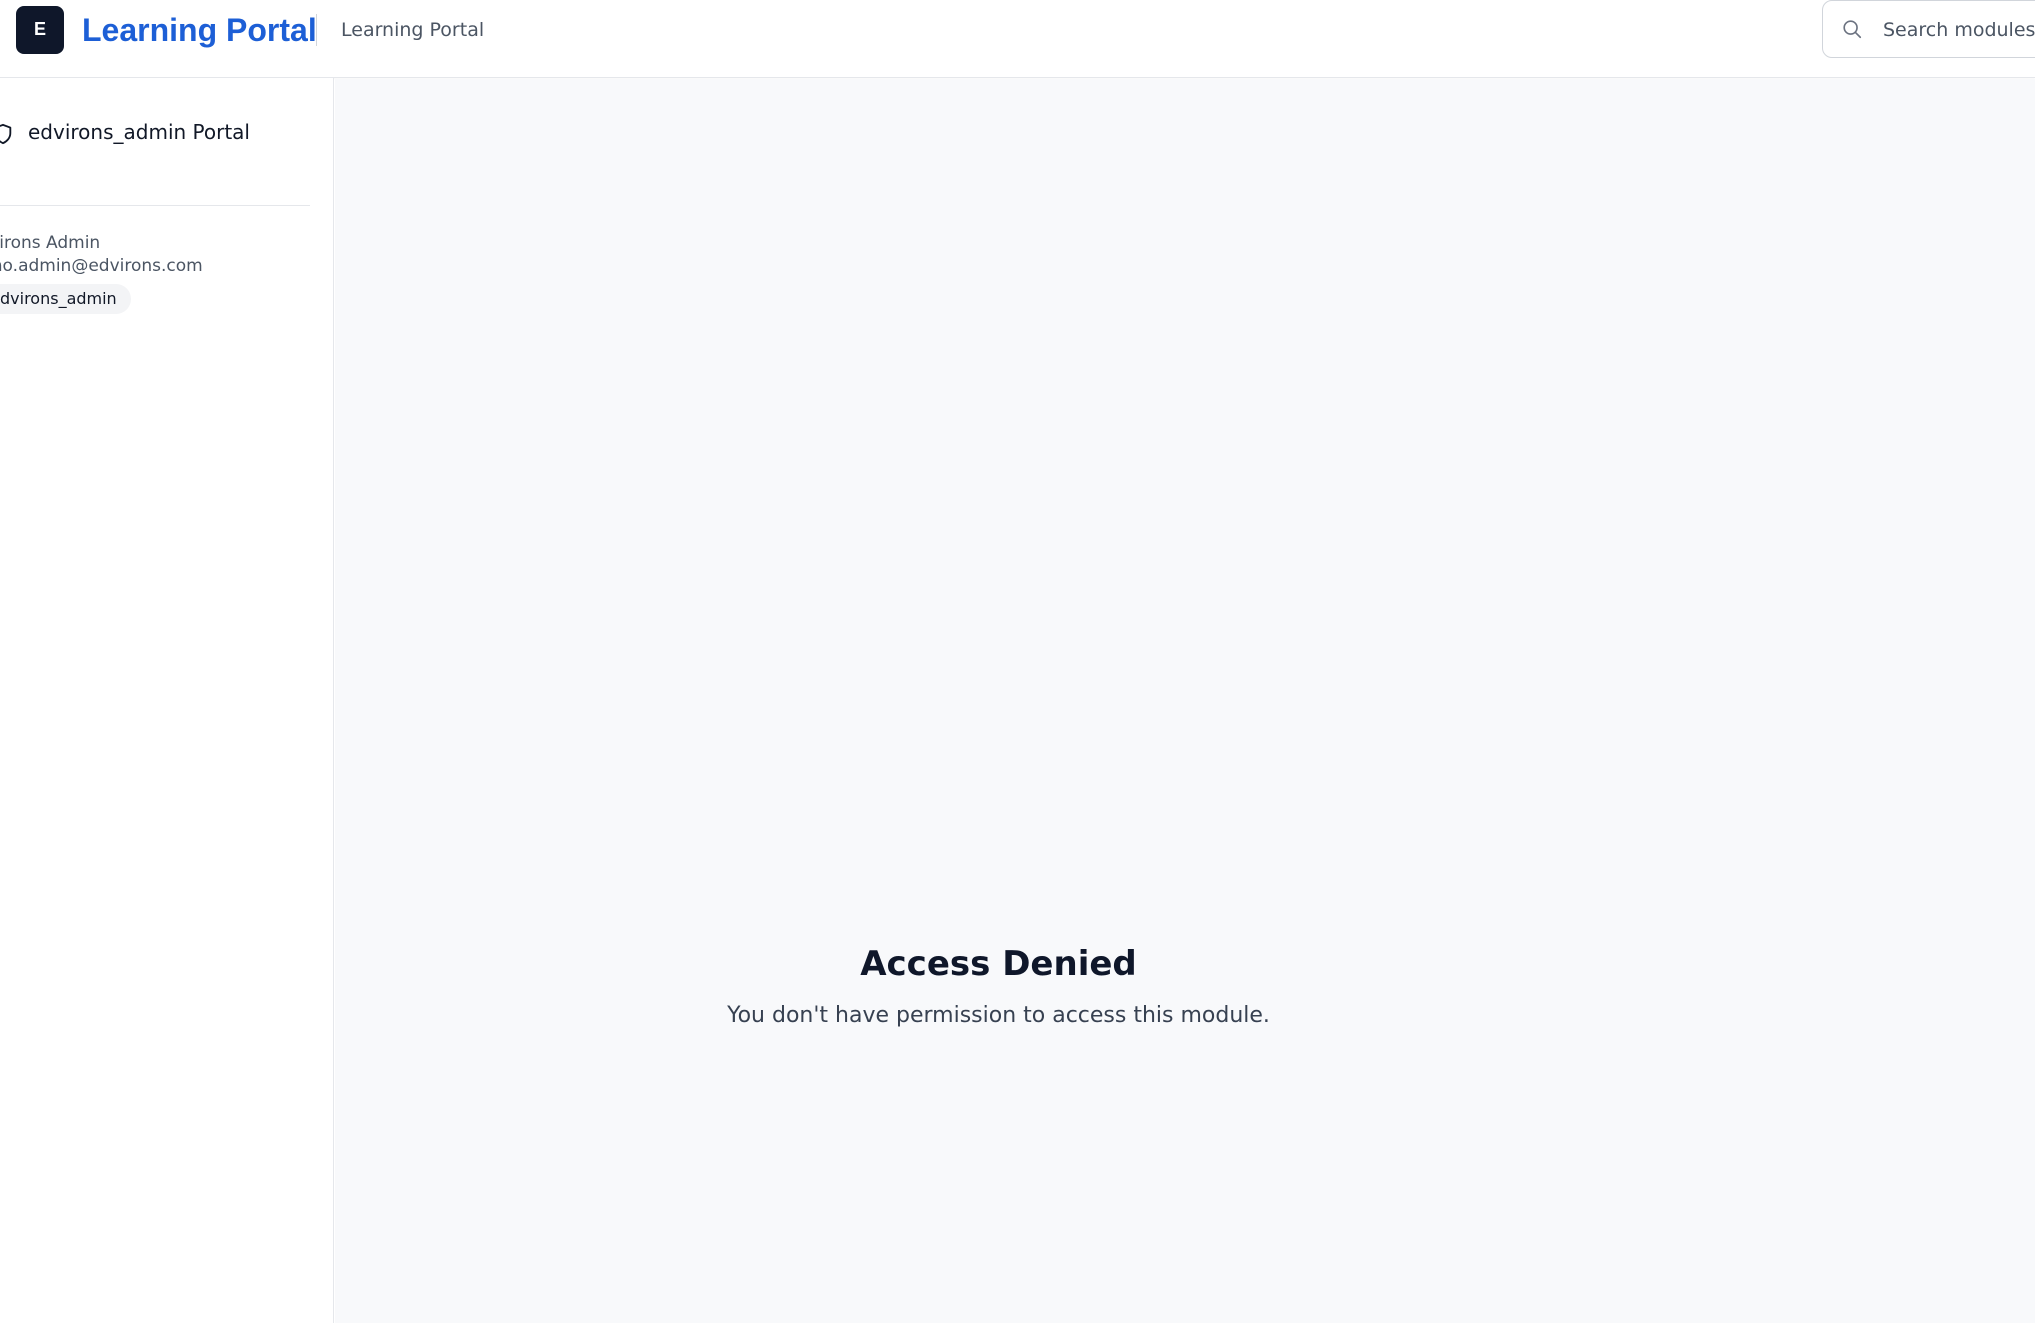 The image size is (2035, 1323). I want to click on sidebar-divider, so click(155, 205).